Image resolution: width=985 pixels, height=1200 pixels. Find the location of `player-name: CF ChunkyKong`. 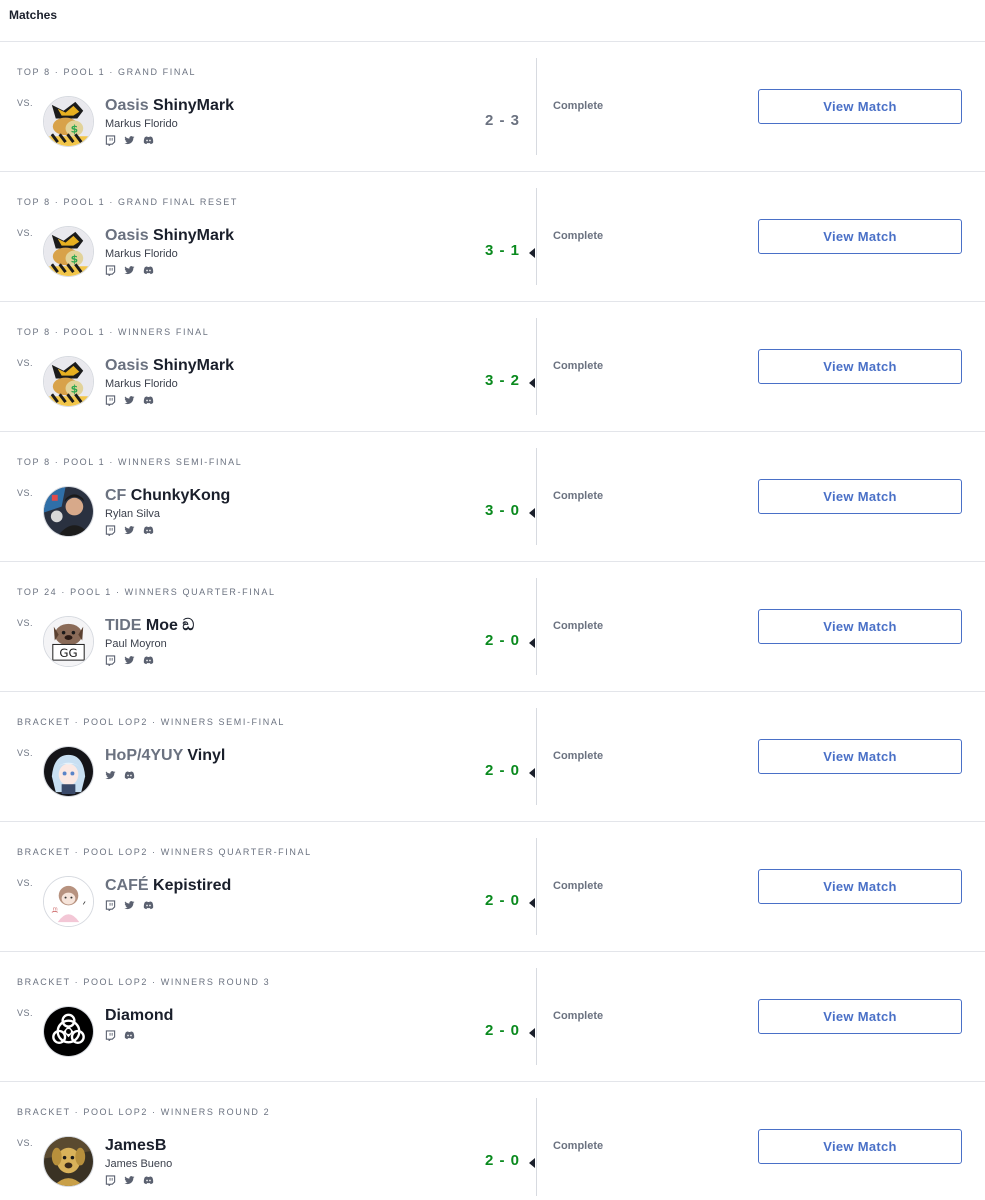

player-name: CF ChunkyKong is located at coordinates (167, 496).